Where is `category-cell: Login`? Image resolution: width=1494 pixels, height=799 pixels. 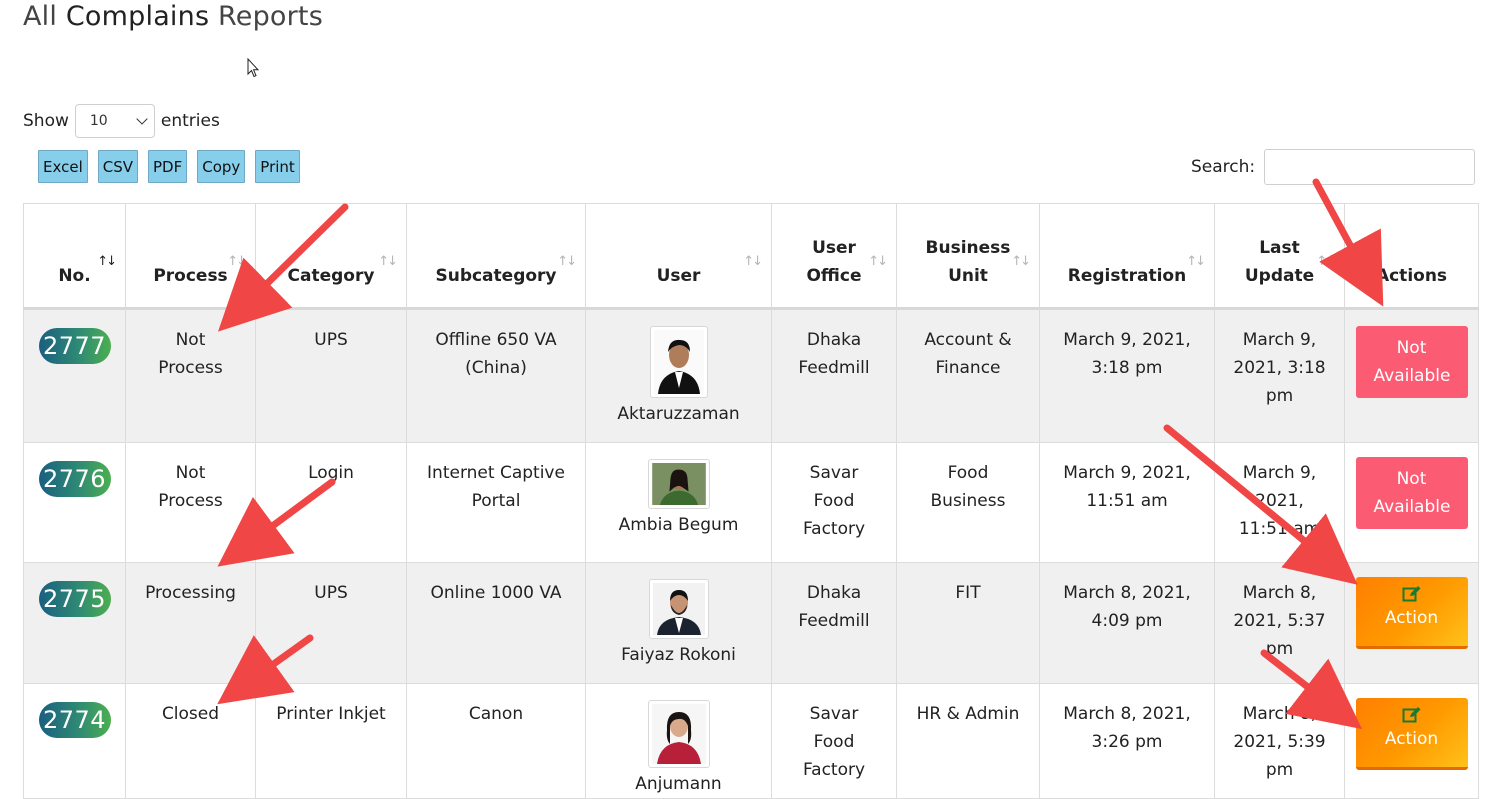
category-cell: Login is located at coordinates (331, 502).